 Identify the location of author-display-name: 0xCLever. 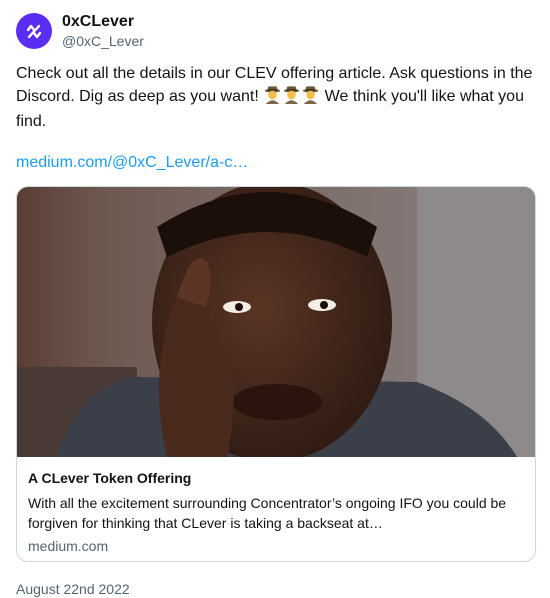
(103, 21).